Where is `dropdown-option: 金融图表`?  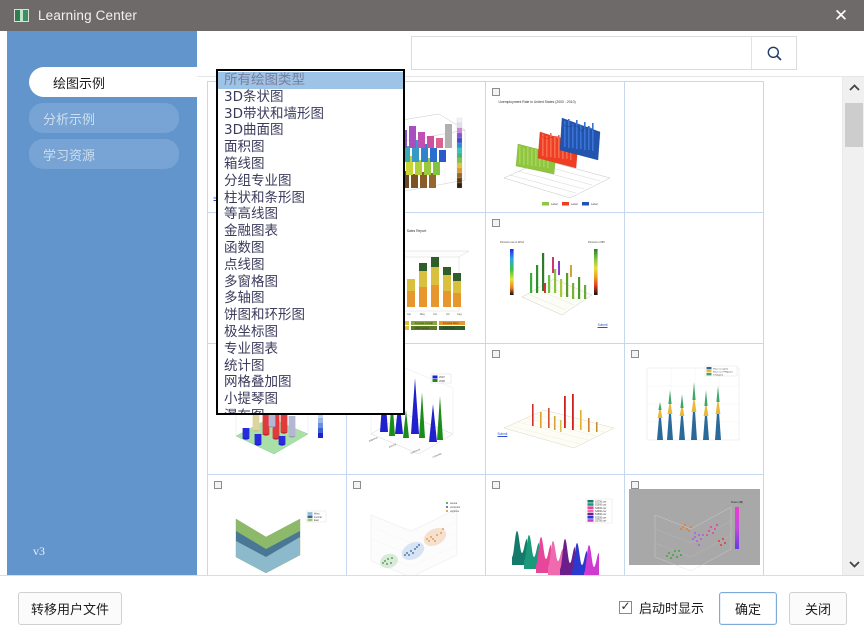 dropdown-option: 金融图表 is located at coordinates (310, 231).